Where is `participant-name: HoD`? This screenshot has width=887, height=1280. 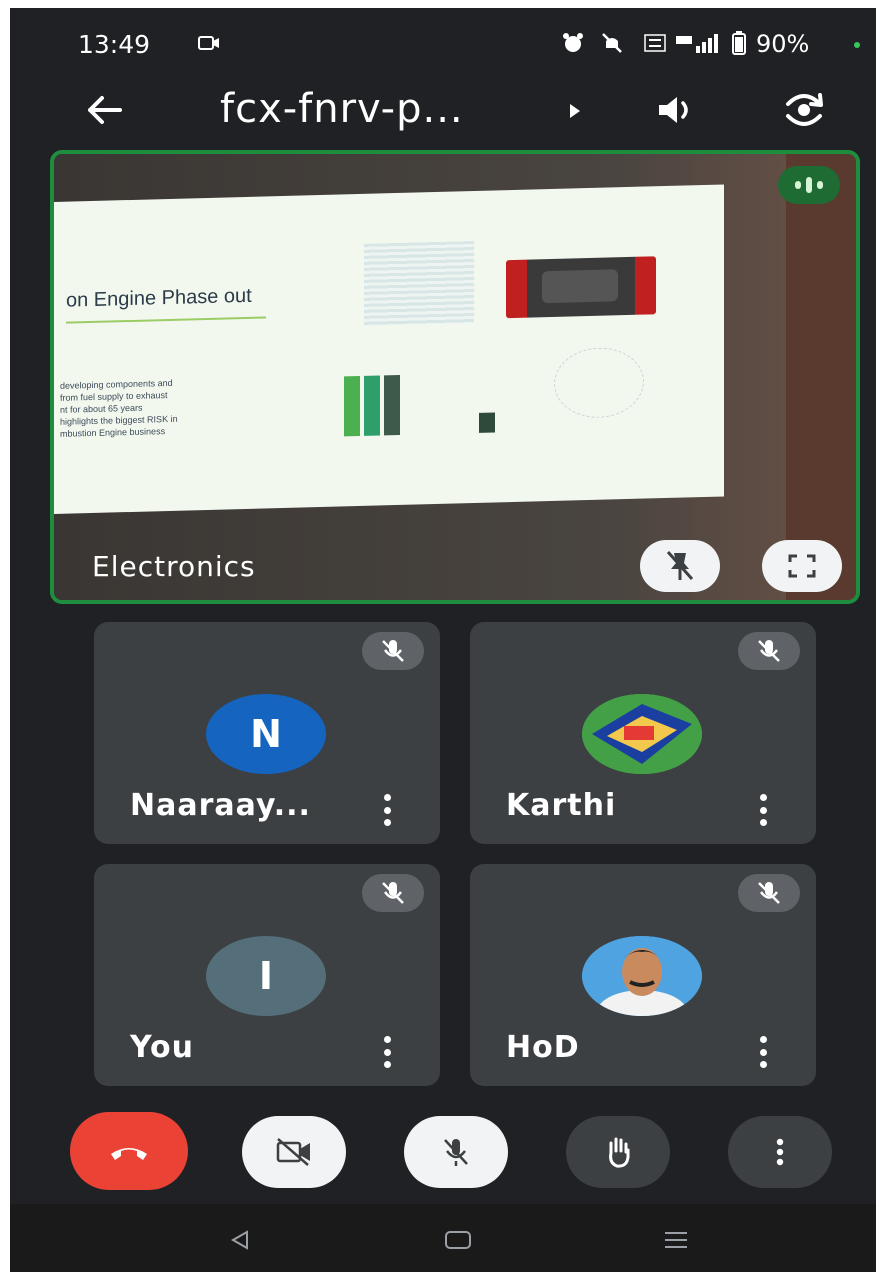 participant-name: HoD is located at coordinates (543, 1047).